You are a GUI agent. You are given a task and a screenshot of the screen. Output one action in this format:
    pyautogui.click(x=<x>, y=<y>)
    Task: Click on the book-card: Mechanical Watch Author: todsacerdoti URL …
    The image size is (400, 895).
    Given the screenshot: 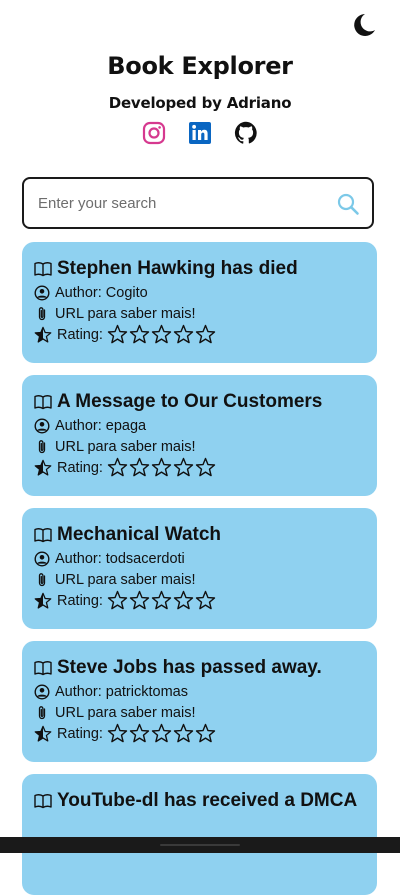 What is the action you would take?
    pyautogui.click(x=199, y=568)
    